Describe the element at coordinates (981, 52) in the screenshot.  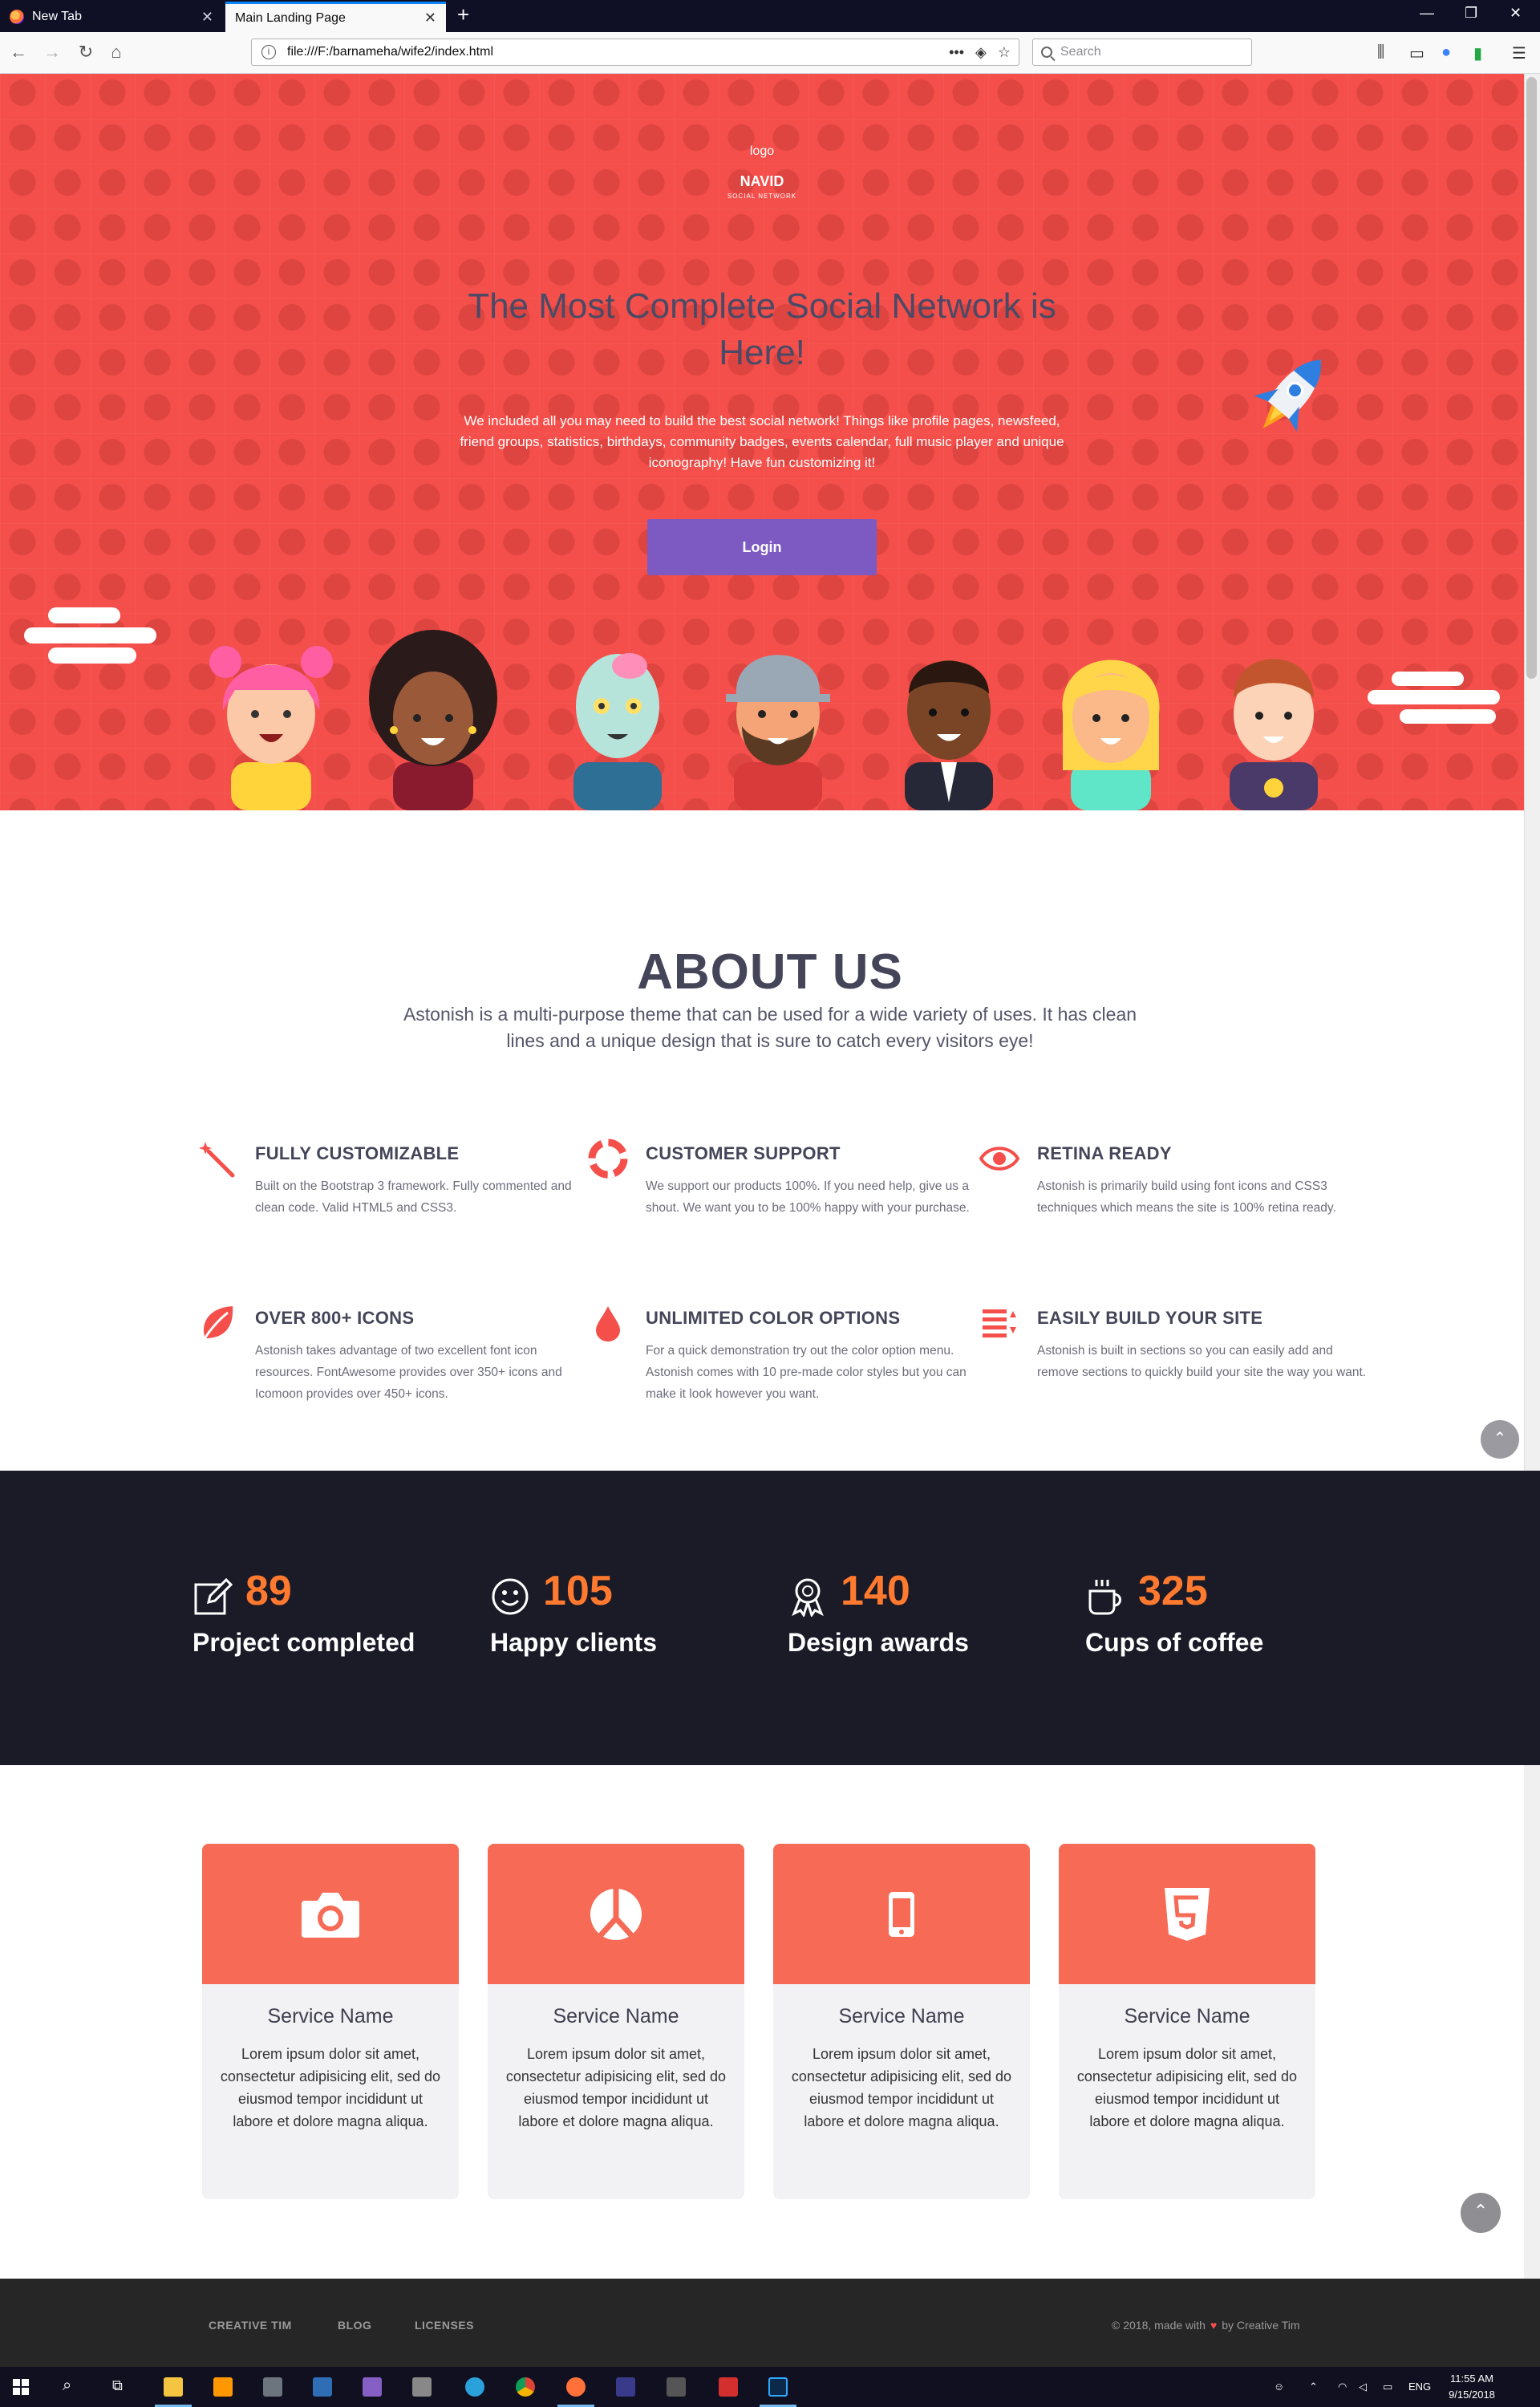
I see `pocket-icon: ◈` at that location.